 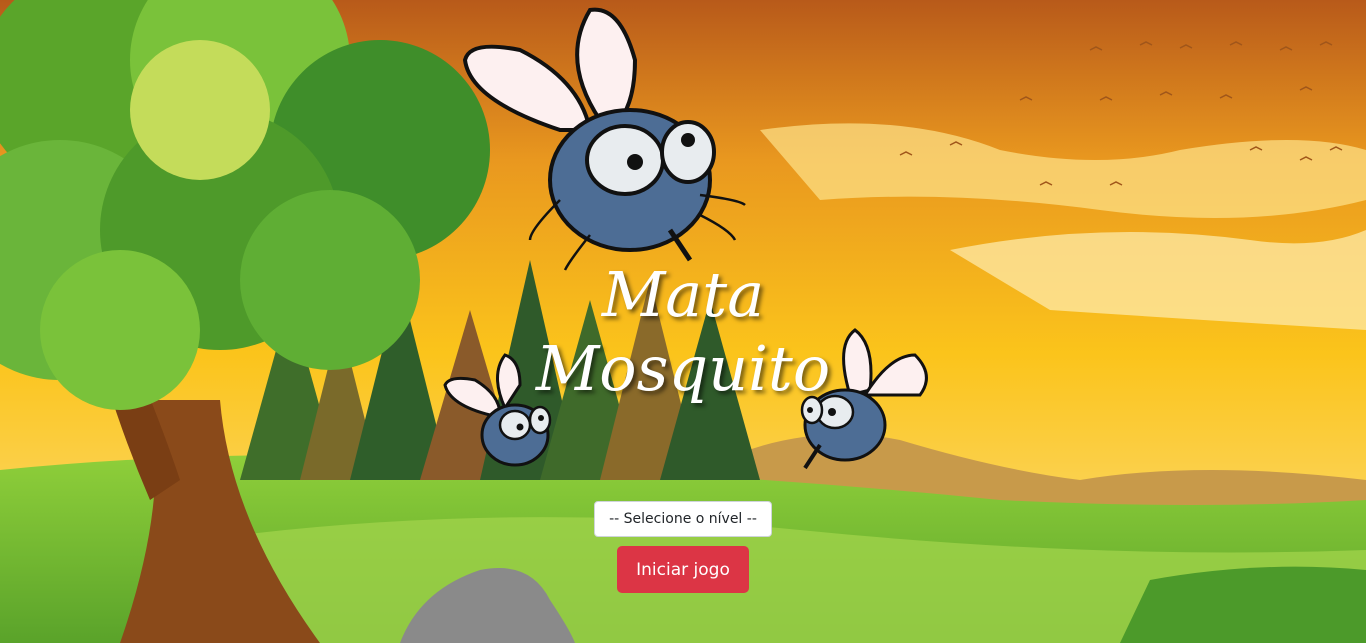 What do you see at coordinates (683, 294) in the screenshot?
I see `title-line-1: Mata` at bounding box center [683, 294].